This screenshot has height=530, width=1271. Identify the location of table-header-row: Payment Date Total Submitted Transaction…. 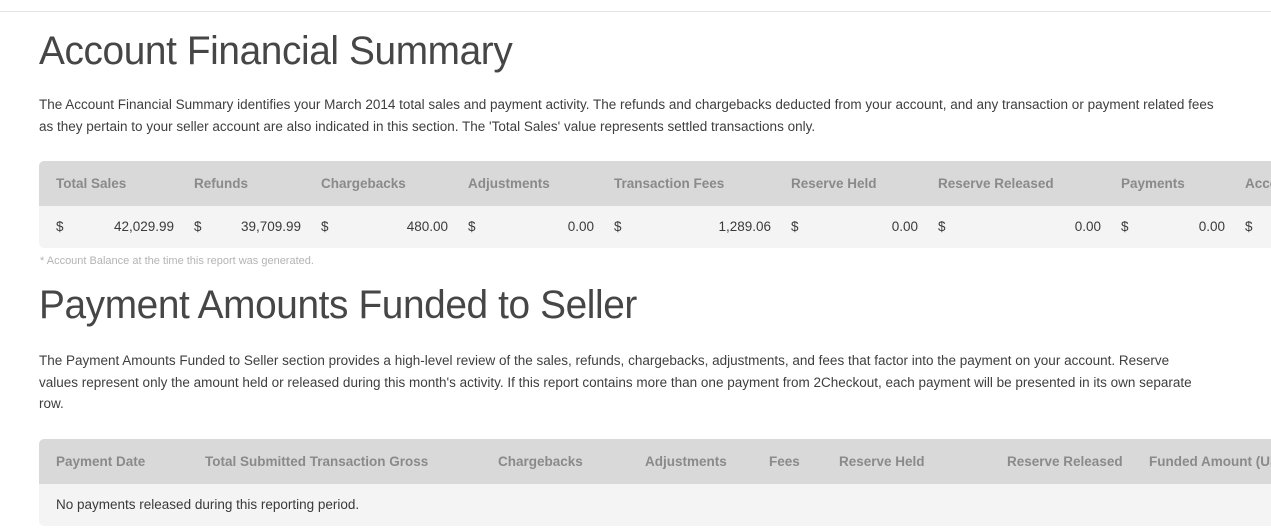
(655, 461).